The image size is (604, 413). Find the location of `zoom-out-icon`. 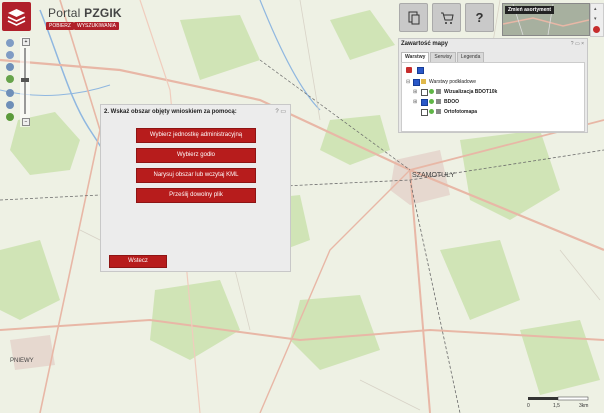

zoom-out-icon is located at coordinates (10, 55).